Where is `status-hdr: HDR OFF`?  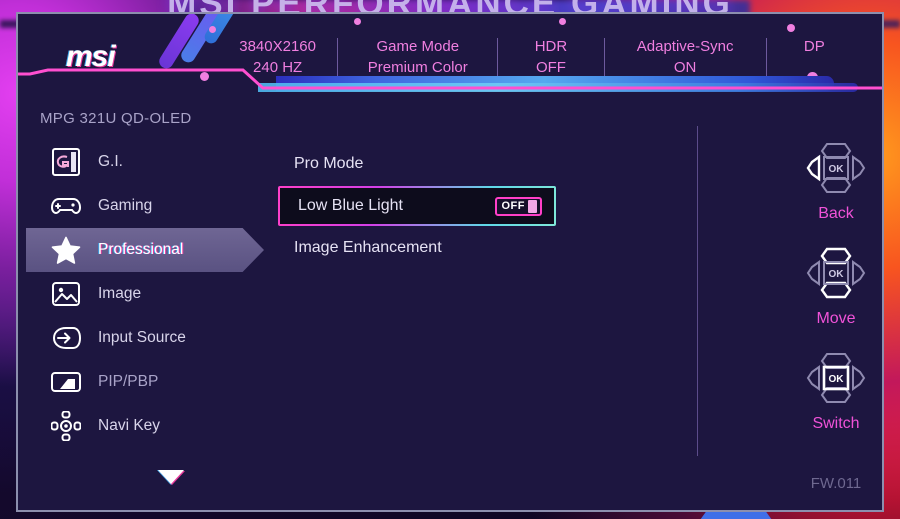
status-hdr: HDR OFF is located at coordinates (550, 57).